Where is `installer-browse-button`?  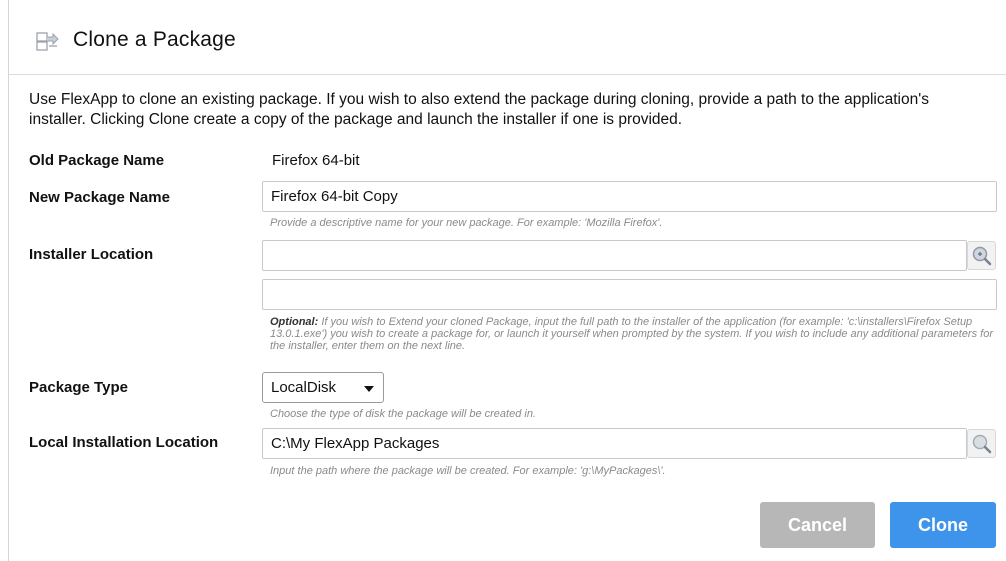
installer-browse-button is located at coordinates (981, 255).